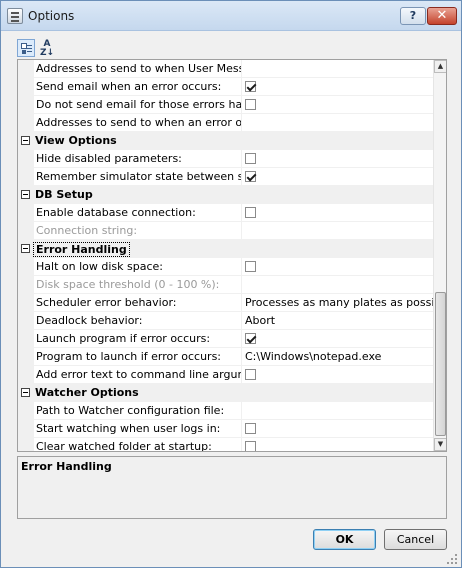  I want to click on property-row: Connection string:, so click(225, 231).